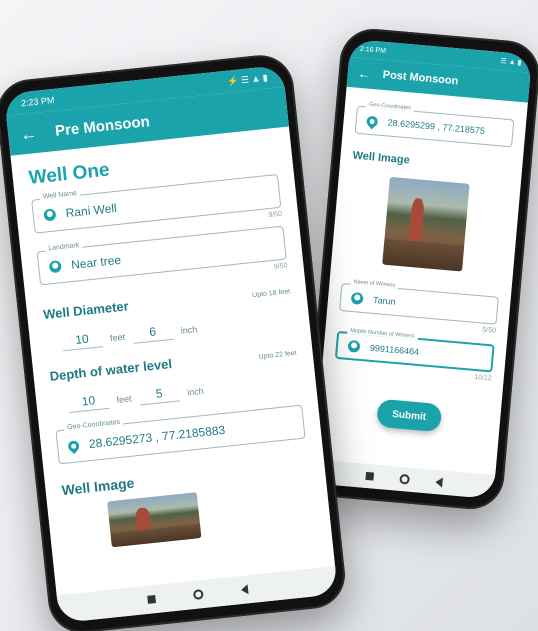 This screenshot has width=538, height=631. I want to click on field-value: Near tree, so click(96, 262).